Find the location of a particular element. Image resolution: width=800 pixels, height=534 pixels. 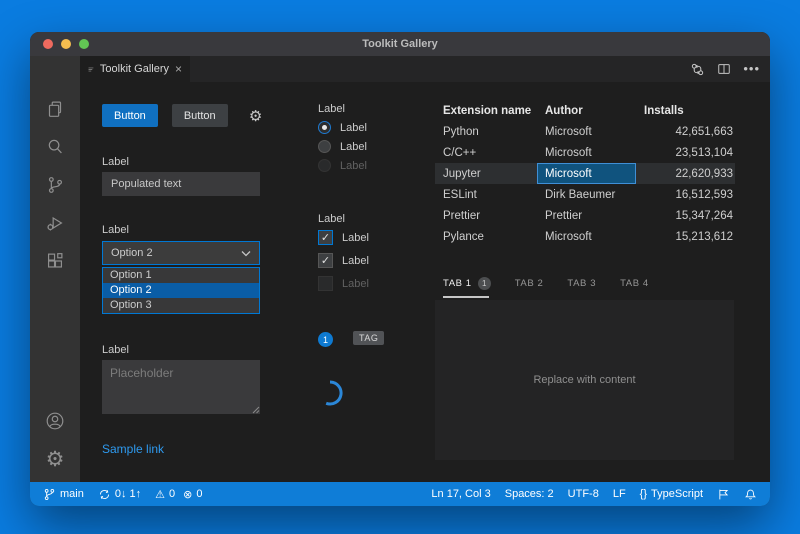

checkbox-group-label: Label is located at coordinates (331, 219).